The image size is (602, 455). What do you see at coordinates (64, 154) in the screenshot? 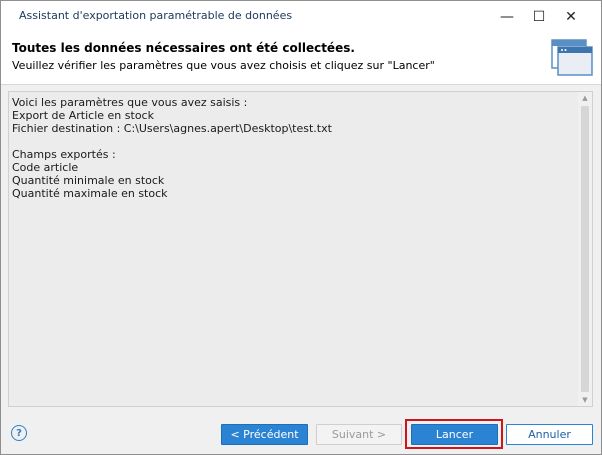
I see `summary-line: Champs exportés :` at bounding box center [64, 154].